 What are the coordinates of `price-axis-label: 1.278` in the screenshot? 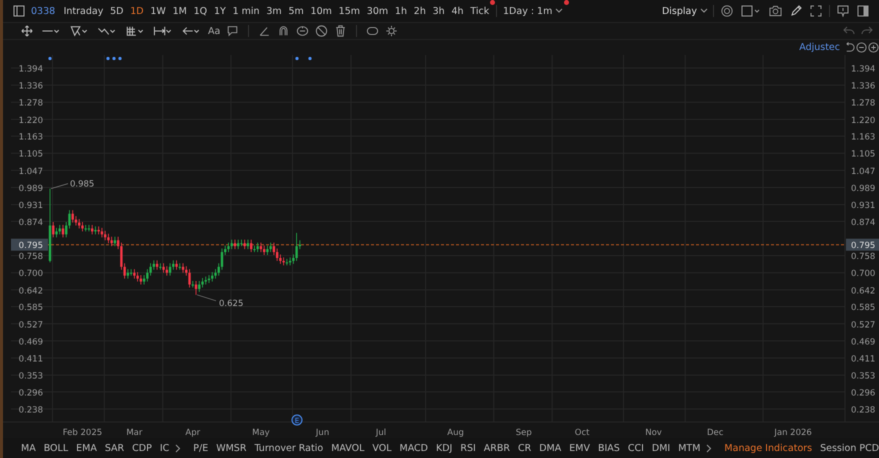 It's located at (863, 103).